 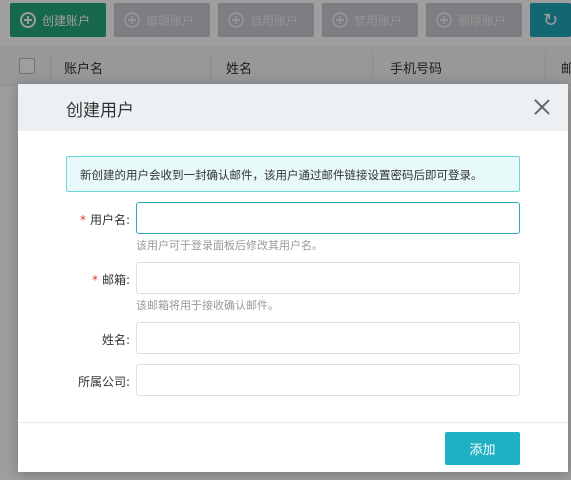 I want to click on email-hint: 该邮箱将用于接收确认邮件。, so click(x=207, y=305).